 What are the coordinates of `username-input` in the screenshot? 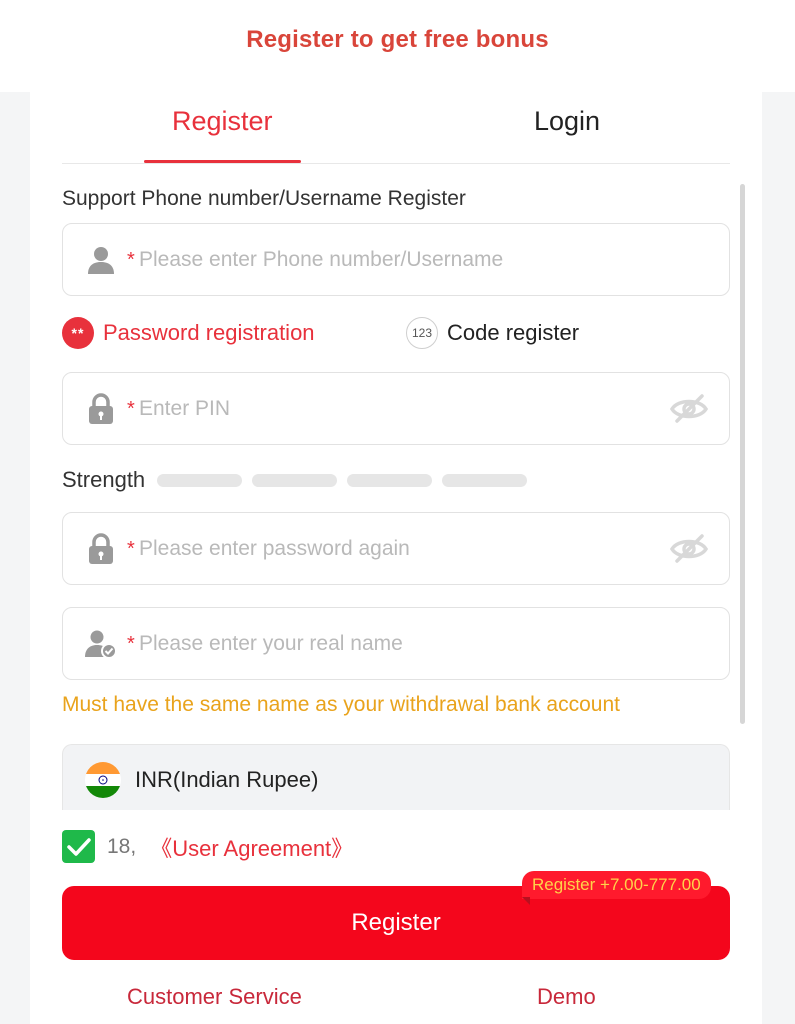 It's located at (399, 260).